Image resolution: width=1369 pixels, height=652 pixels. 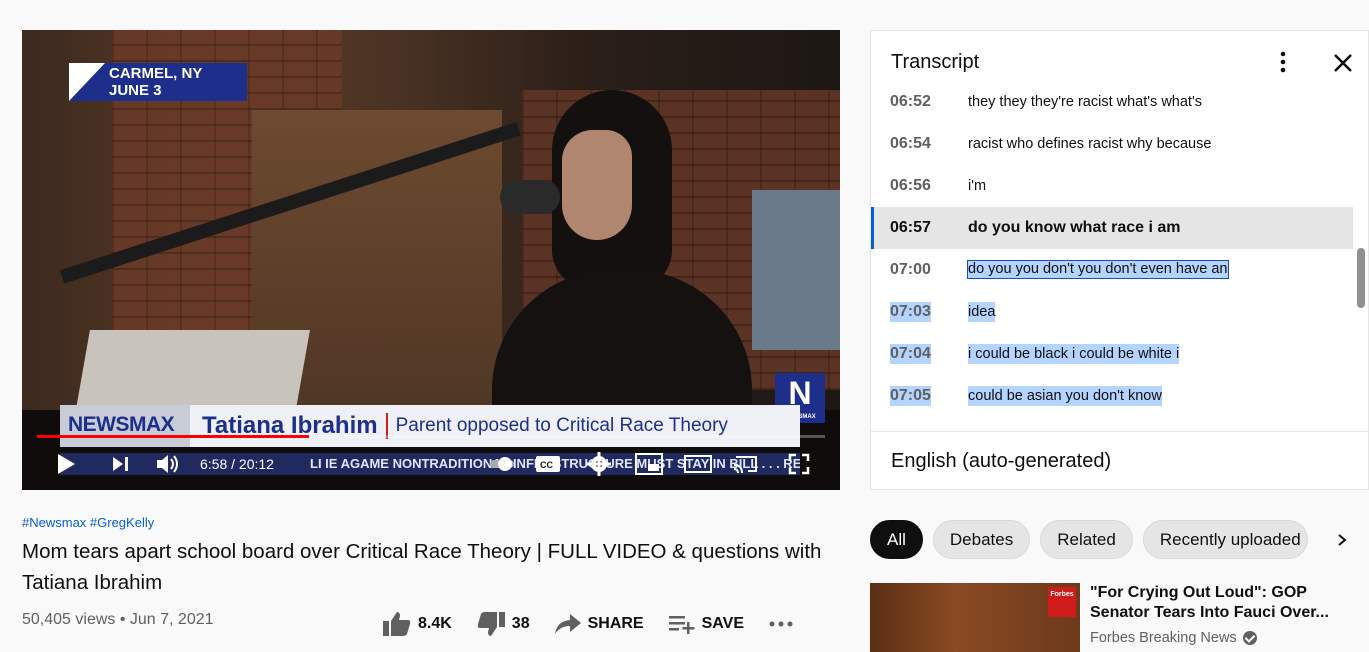 I want to click on share-icon, so click(x=567, y=624).